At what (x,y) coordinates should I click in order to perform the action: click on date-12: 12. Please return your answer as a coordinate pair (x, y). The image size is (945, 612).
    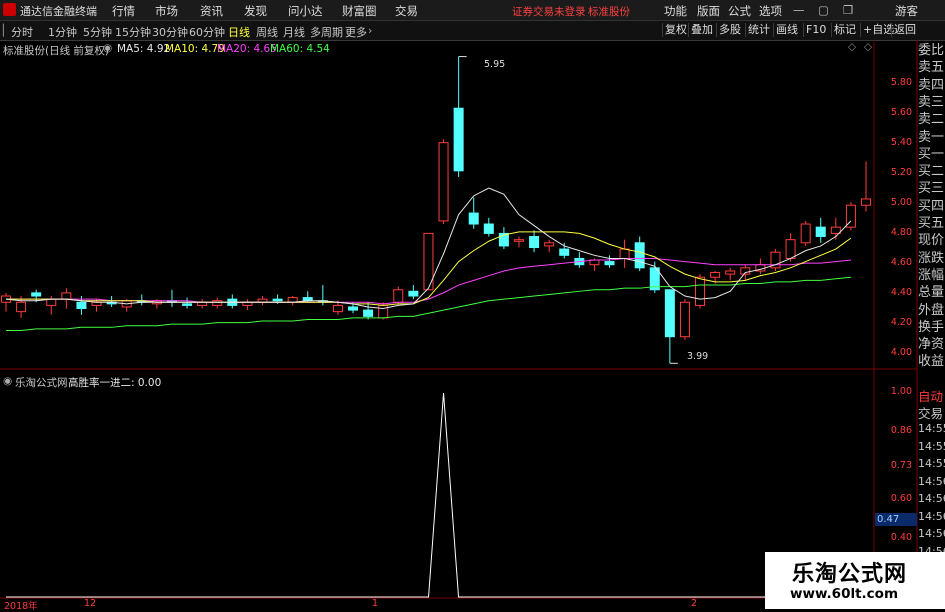
    Looking at the image, I should click on (90, 603).